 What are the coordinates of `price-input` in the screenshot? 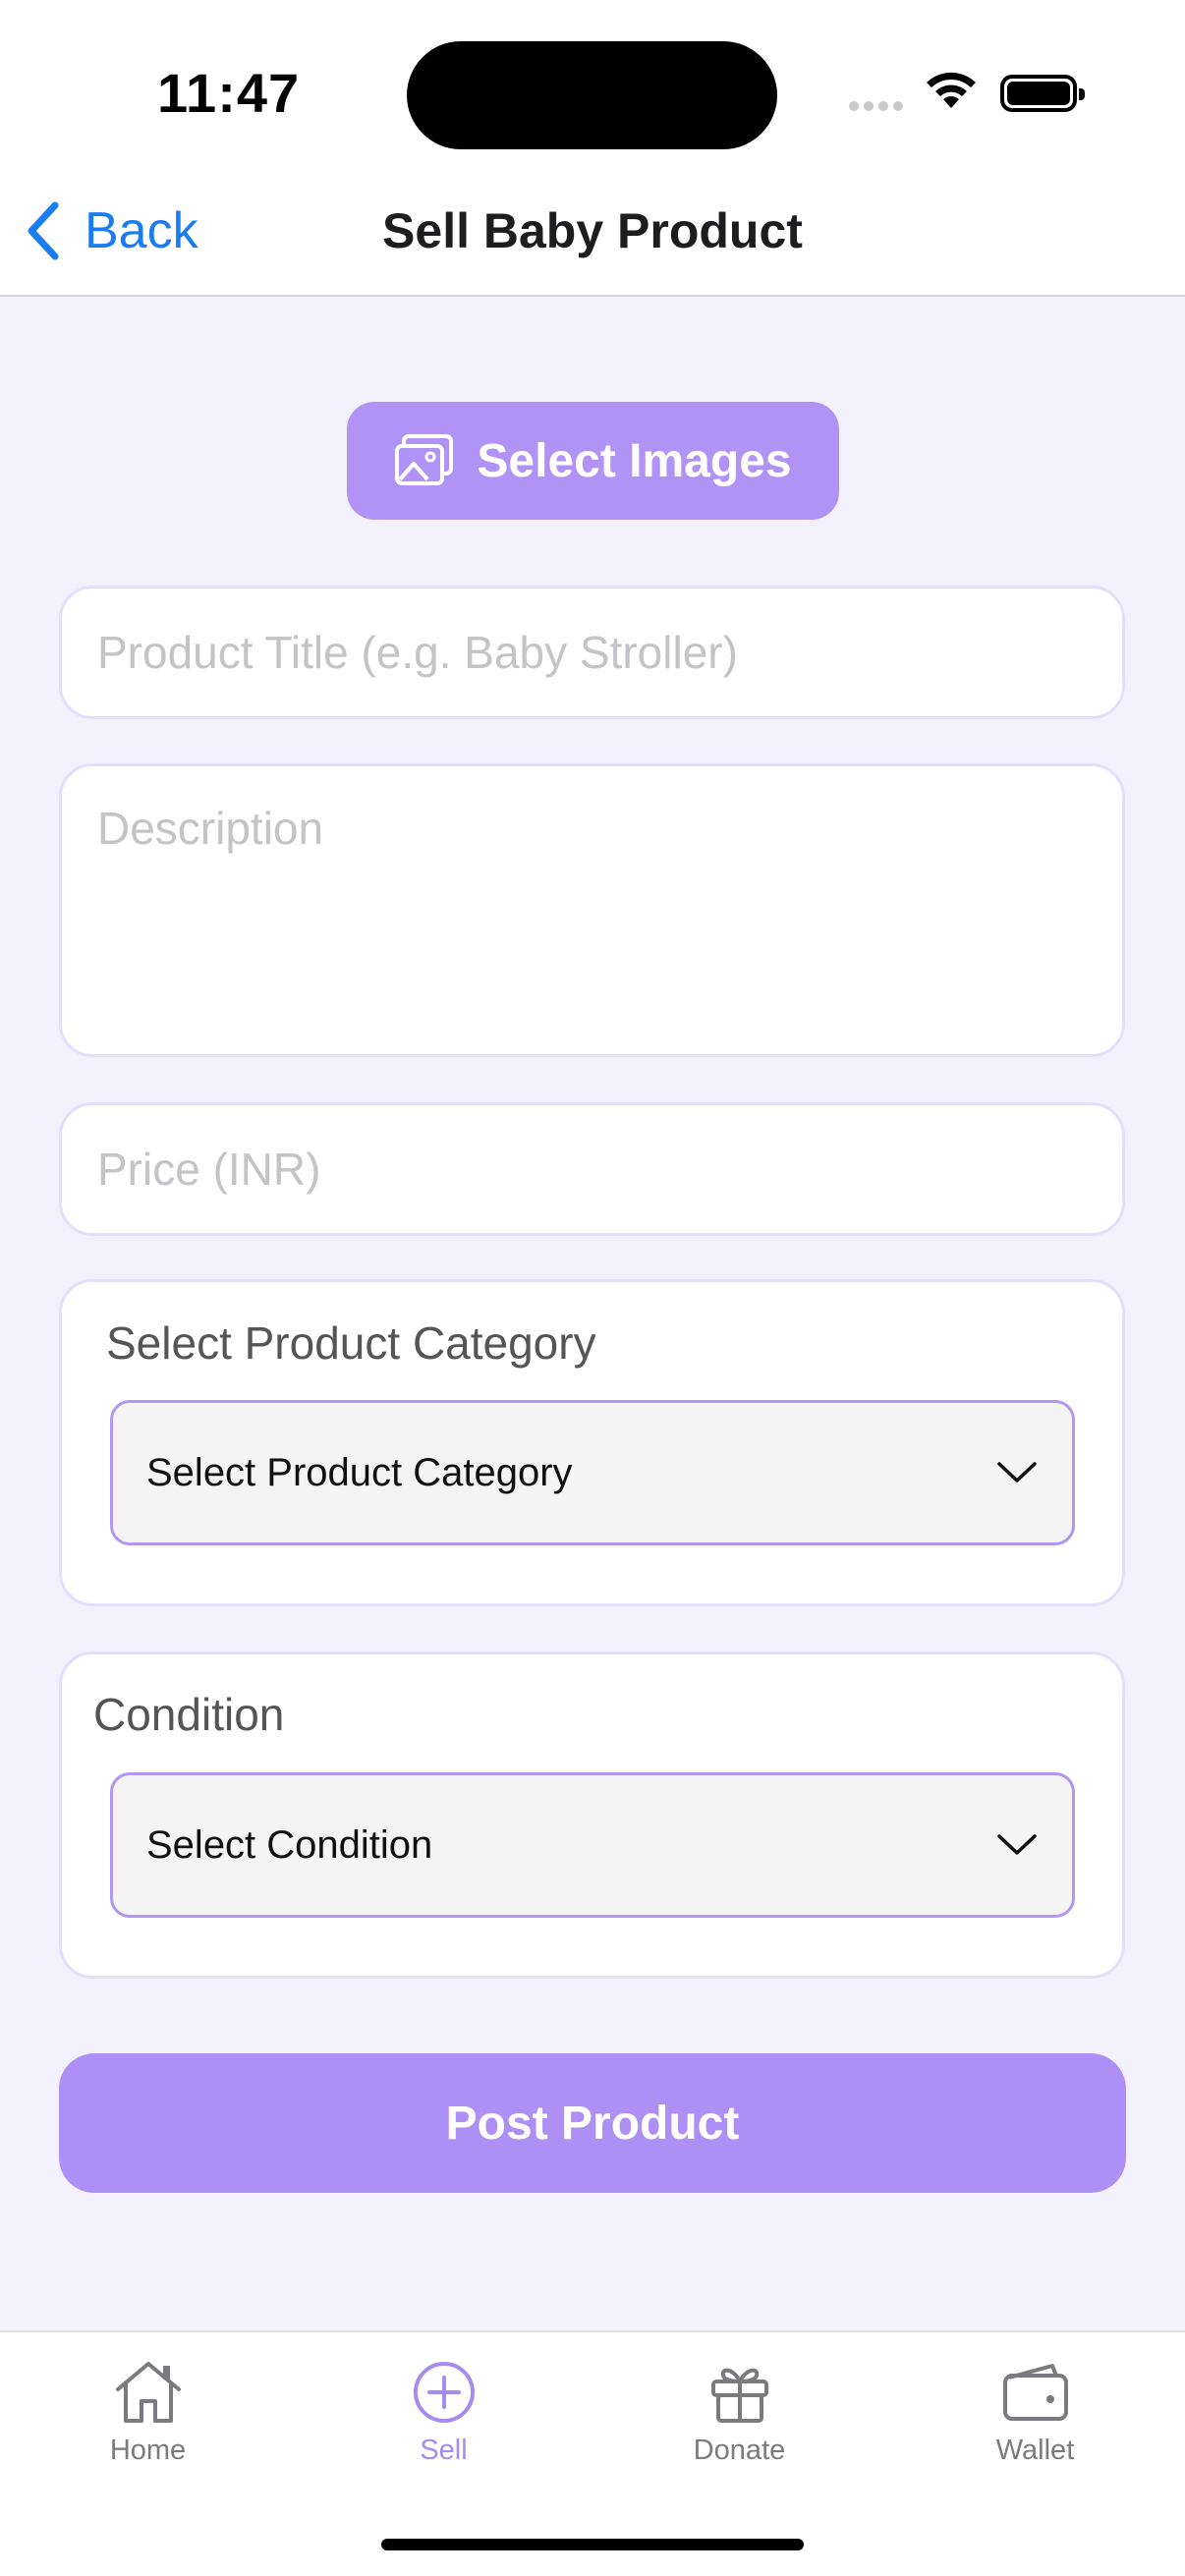 It's located at (592, 1169).